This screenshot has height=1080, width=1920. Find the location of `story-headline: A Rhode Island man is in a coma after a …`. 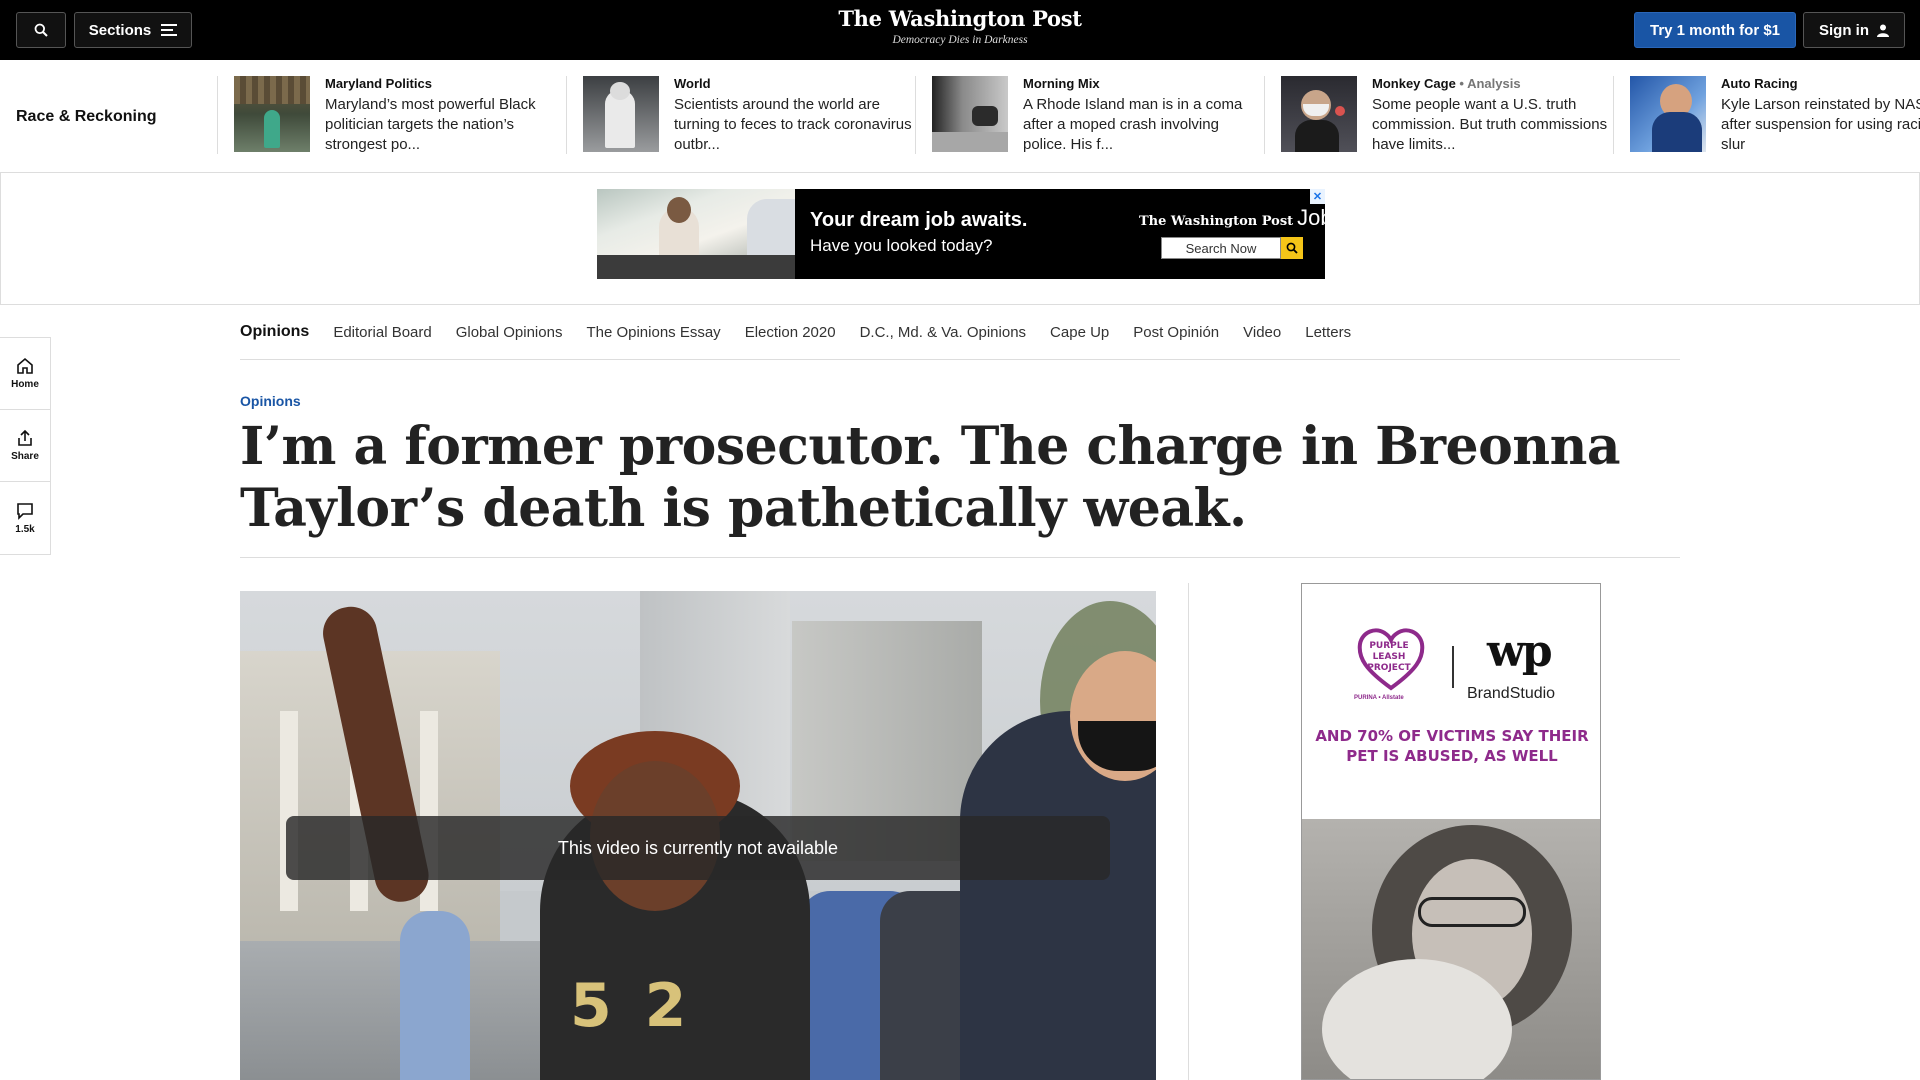

story-headline: A Rhode Island man is in a coma after a … is located at coordinates (1143, 125).